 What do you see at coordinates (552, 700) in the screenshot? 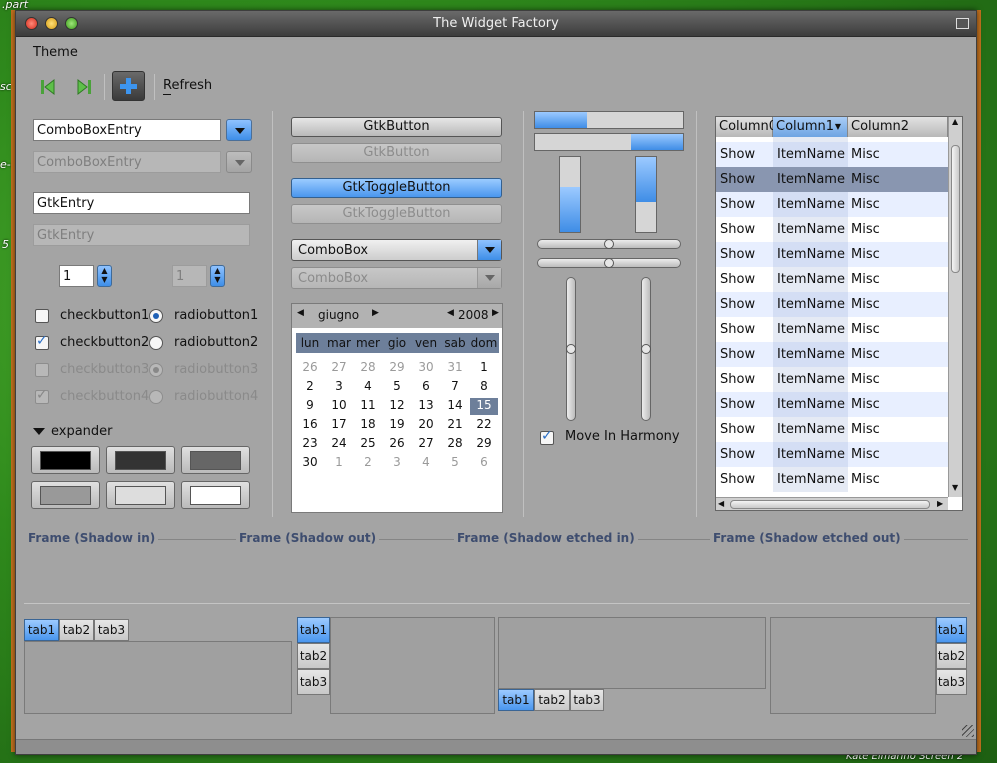
I see `notebook-bottom-tab2: tab2` at bounding box center [552, 700].